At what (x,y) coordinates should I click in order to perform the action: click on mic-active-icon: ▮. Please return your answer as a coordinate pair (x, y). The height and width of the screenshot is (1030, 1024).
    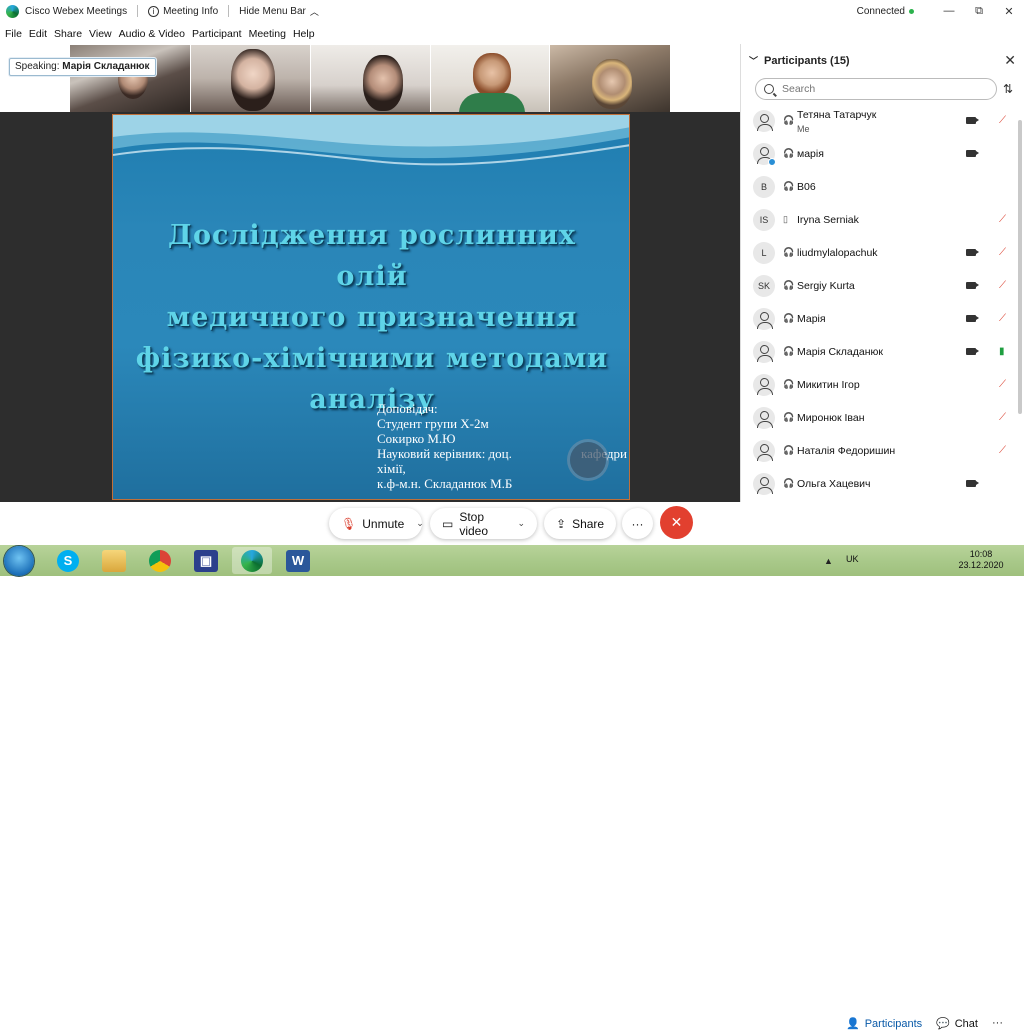
    Looking at the image, I should click on (1002, 351).